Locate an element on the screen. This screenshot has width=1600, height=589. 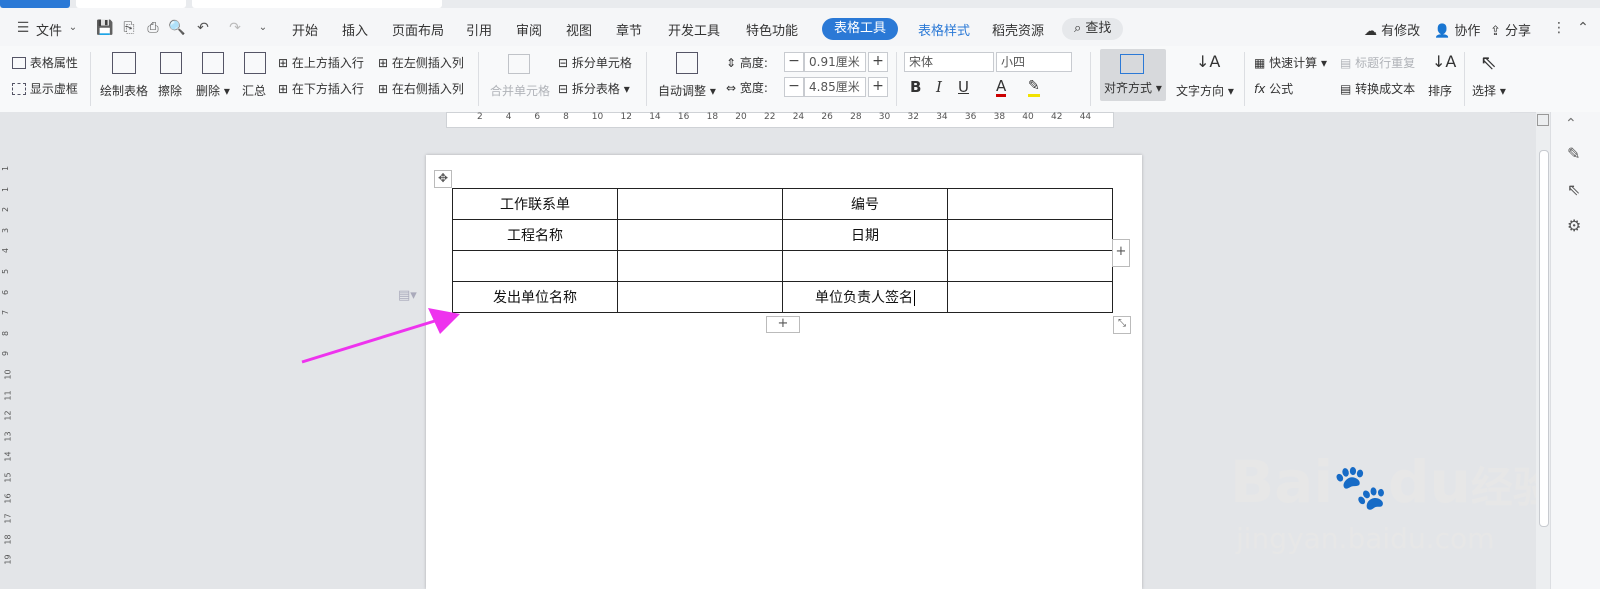
hamburger-icon: ☰ is located at coordinates (23, 28).